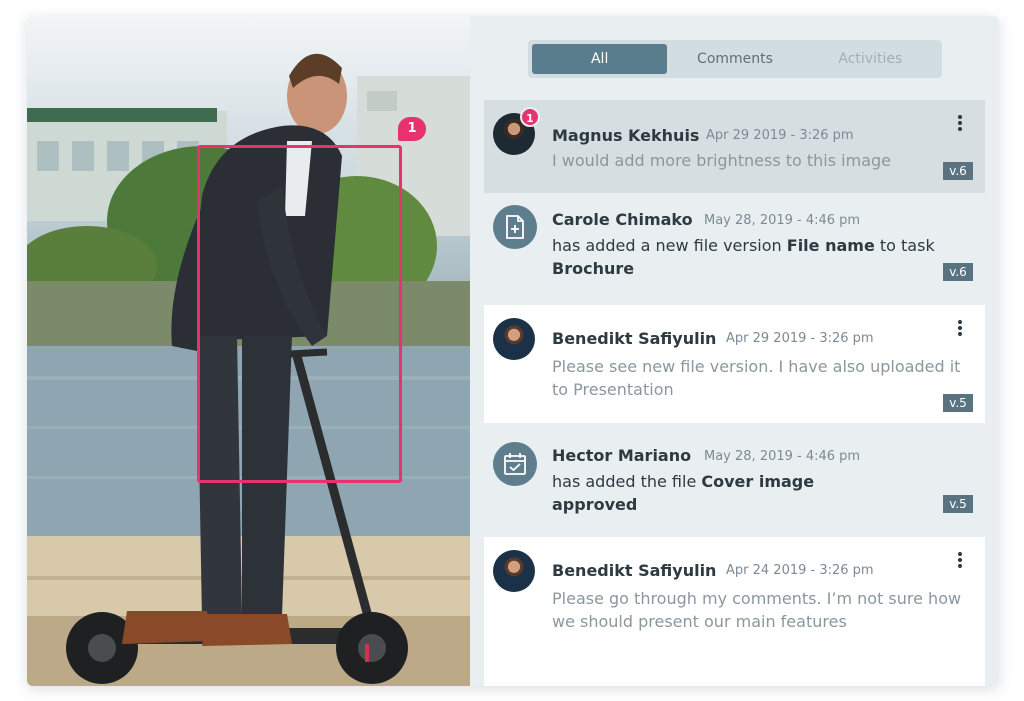 Image resolution: width=1024 pixels, height=701 pixels. What do you see at coordinates (683, 493) in the screenshot?
I see `activity-text: has added the file Cover image approved` at bounding box center [683, 493].